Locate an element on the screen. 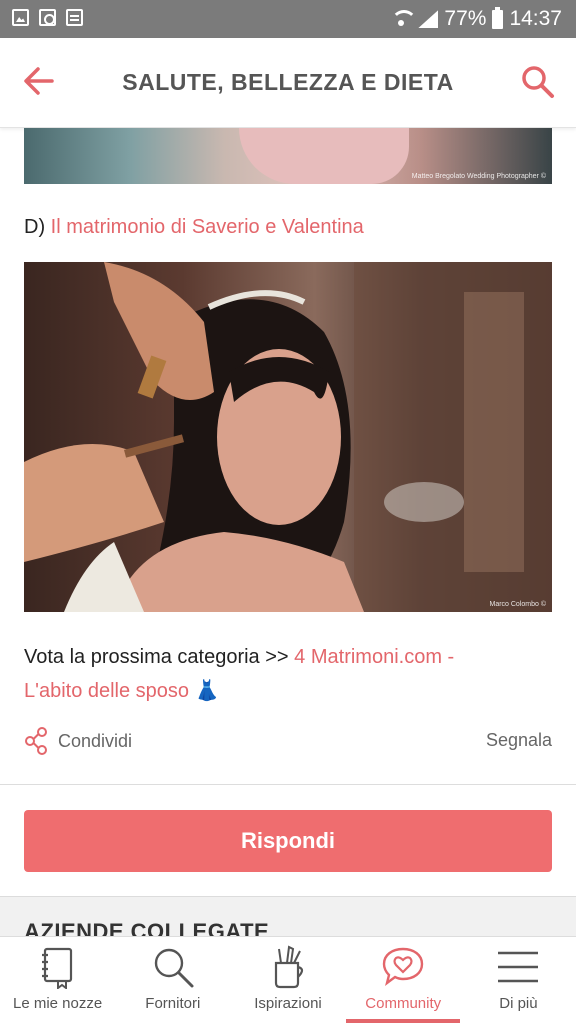 This screenshot has height=1024, width=576. nav-label: Di più is located at coordinates (518, 1003).